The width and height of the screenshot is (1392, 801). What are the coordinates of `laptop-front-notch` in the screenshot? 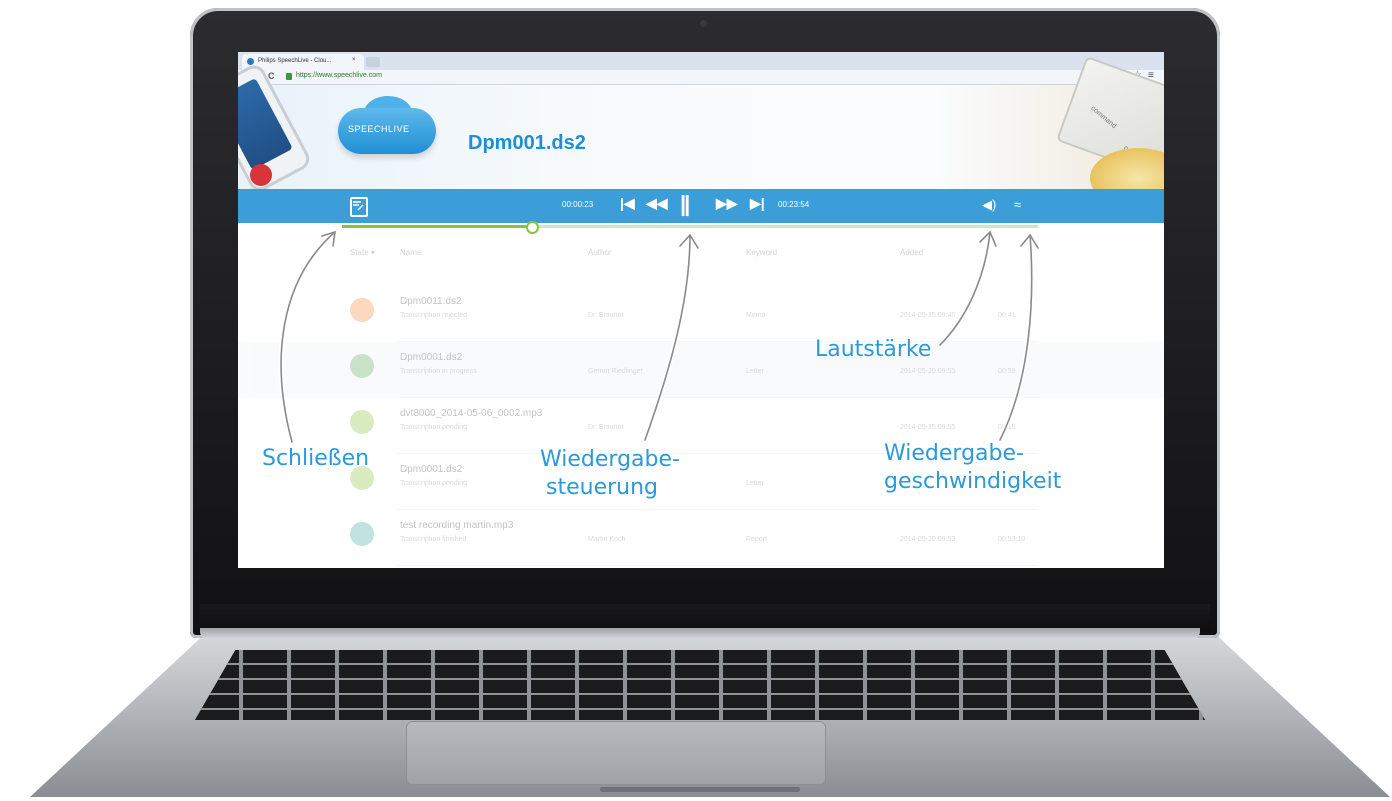 It's located at (700, 789).